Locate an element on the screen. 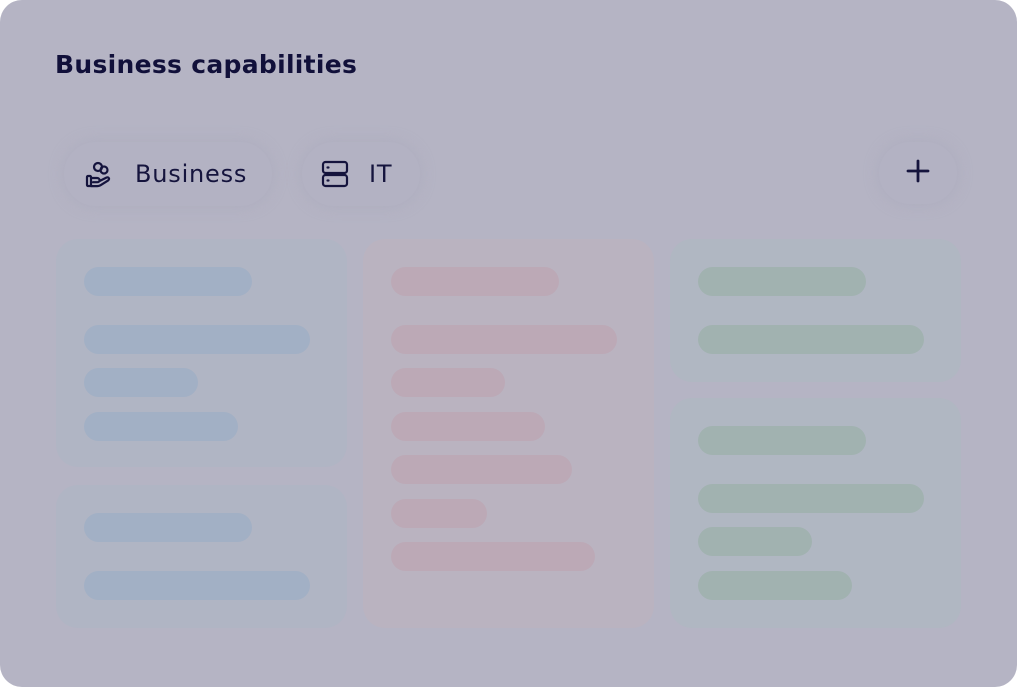 This screenshot has width=1017, height=687. hand-coins-icon is located at coordinates (99, 174).